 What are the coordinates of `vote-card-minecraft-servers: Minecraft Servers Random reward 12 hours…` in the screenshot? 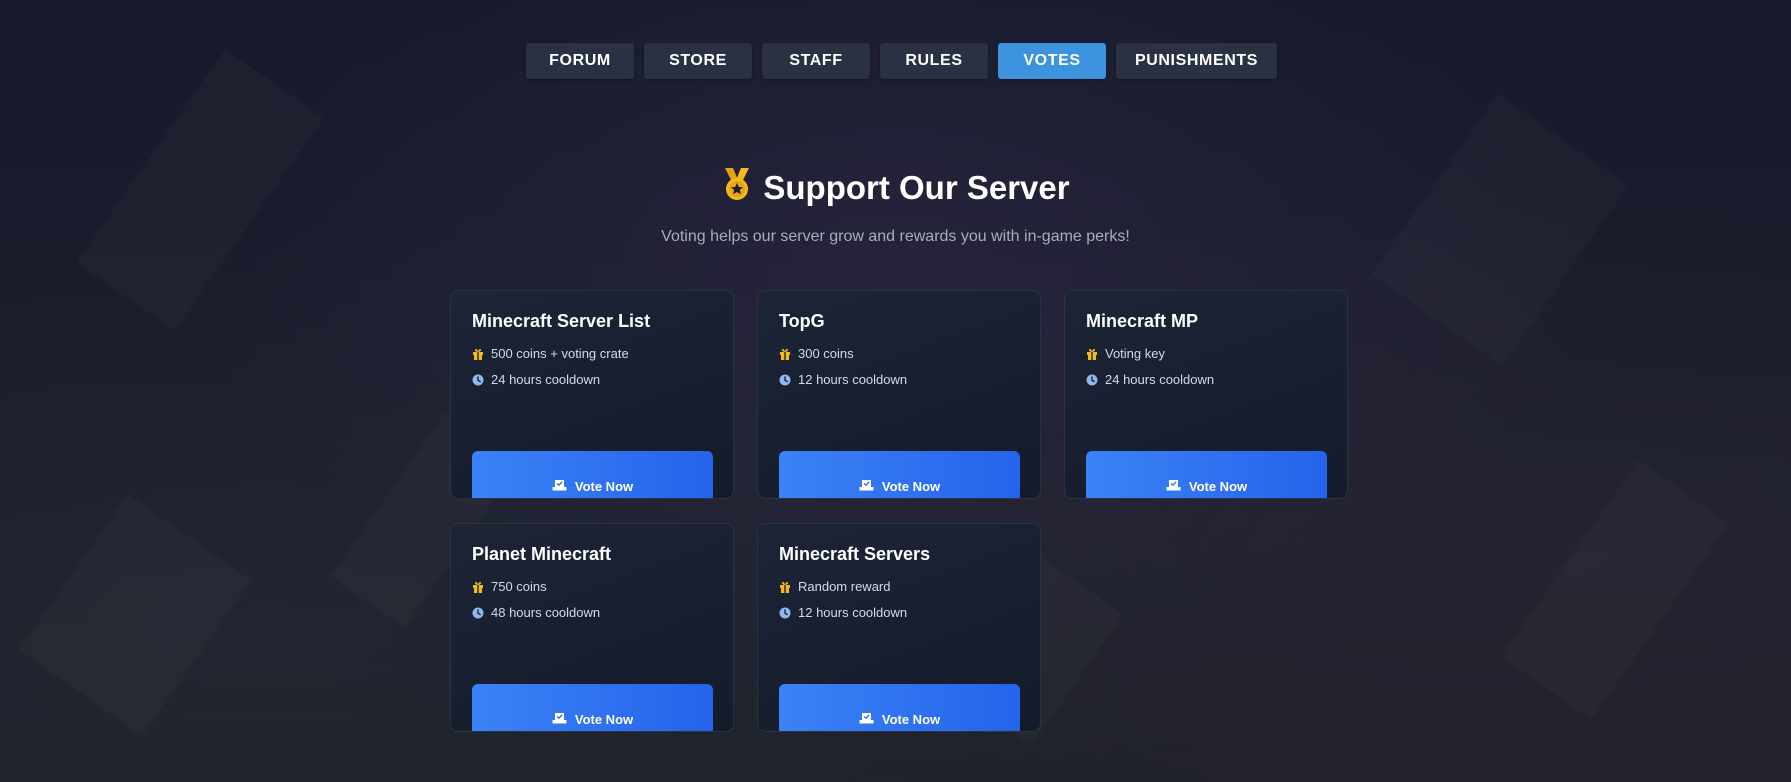 It's located at (899, 627).